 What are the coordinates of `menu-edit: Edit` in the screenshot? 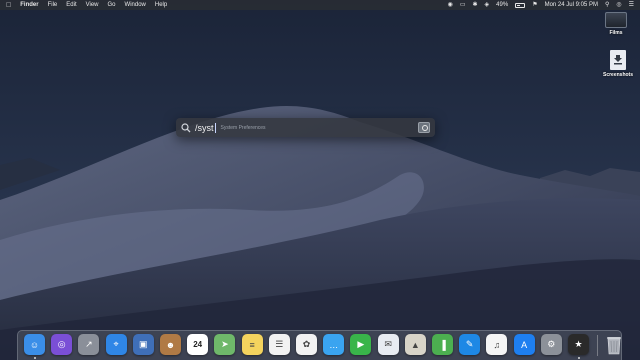 It's located at (71, 5).